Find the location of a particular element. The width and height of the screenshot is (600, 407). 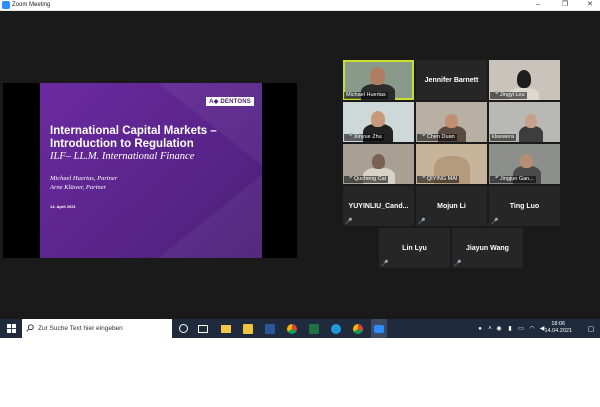

participant-name: Jiayun Wang is located at coordinates (487, 248).